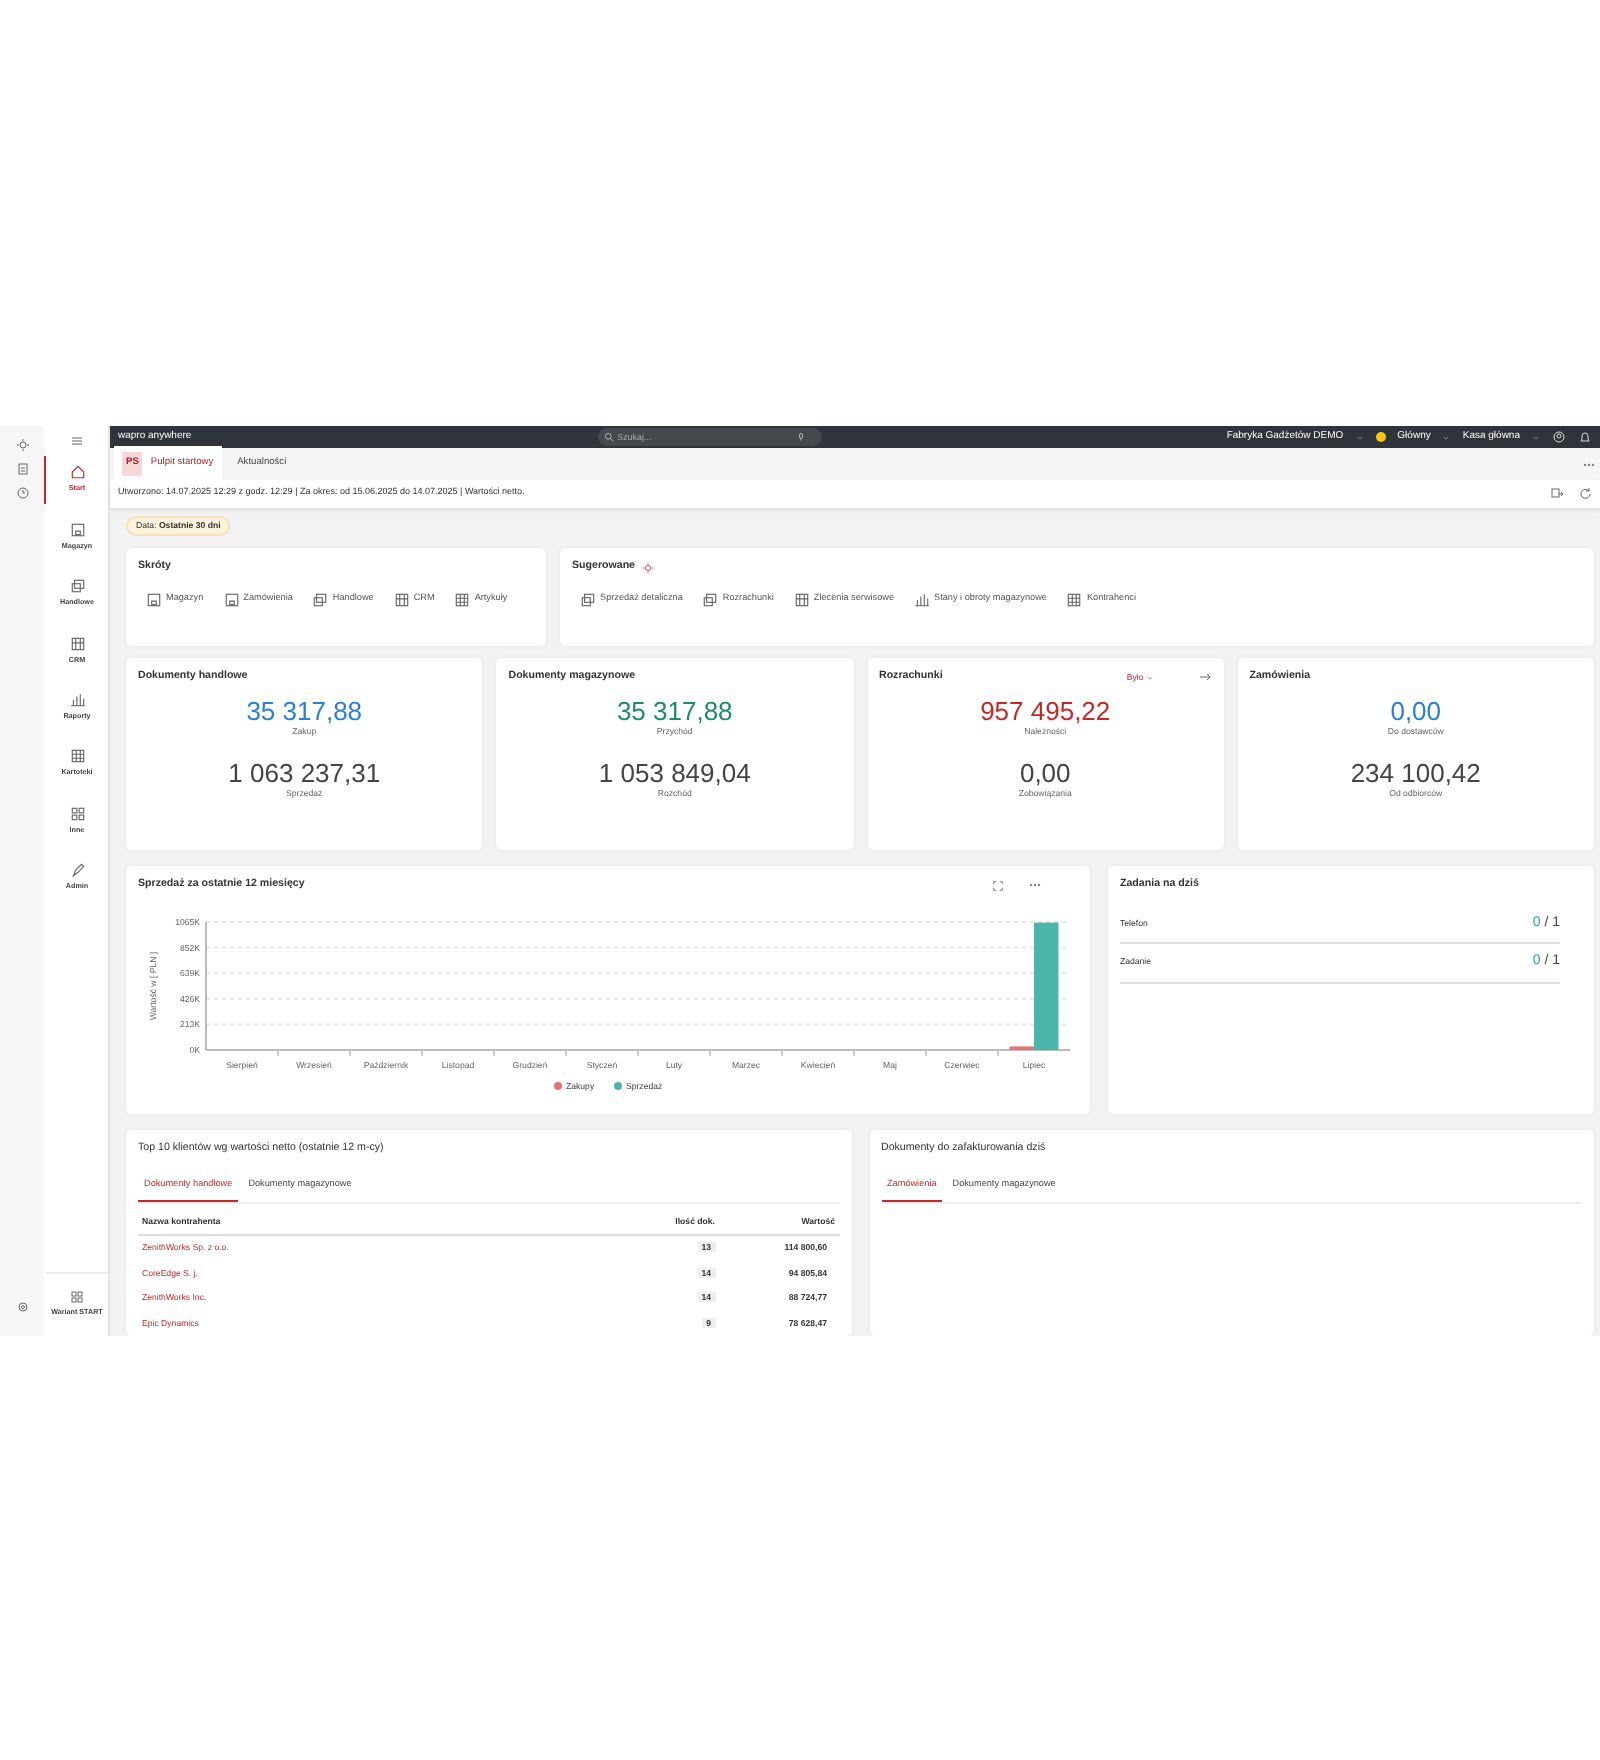 The height and width of the screenshot is (1760, 1600). Describe the element at coordinates (608, 437) in the screenshot. I see `search-icon` at that location.